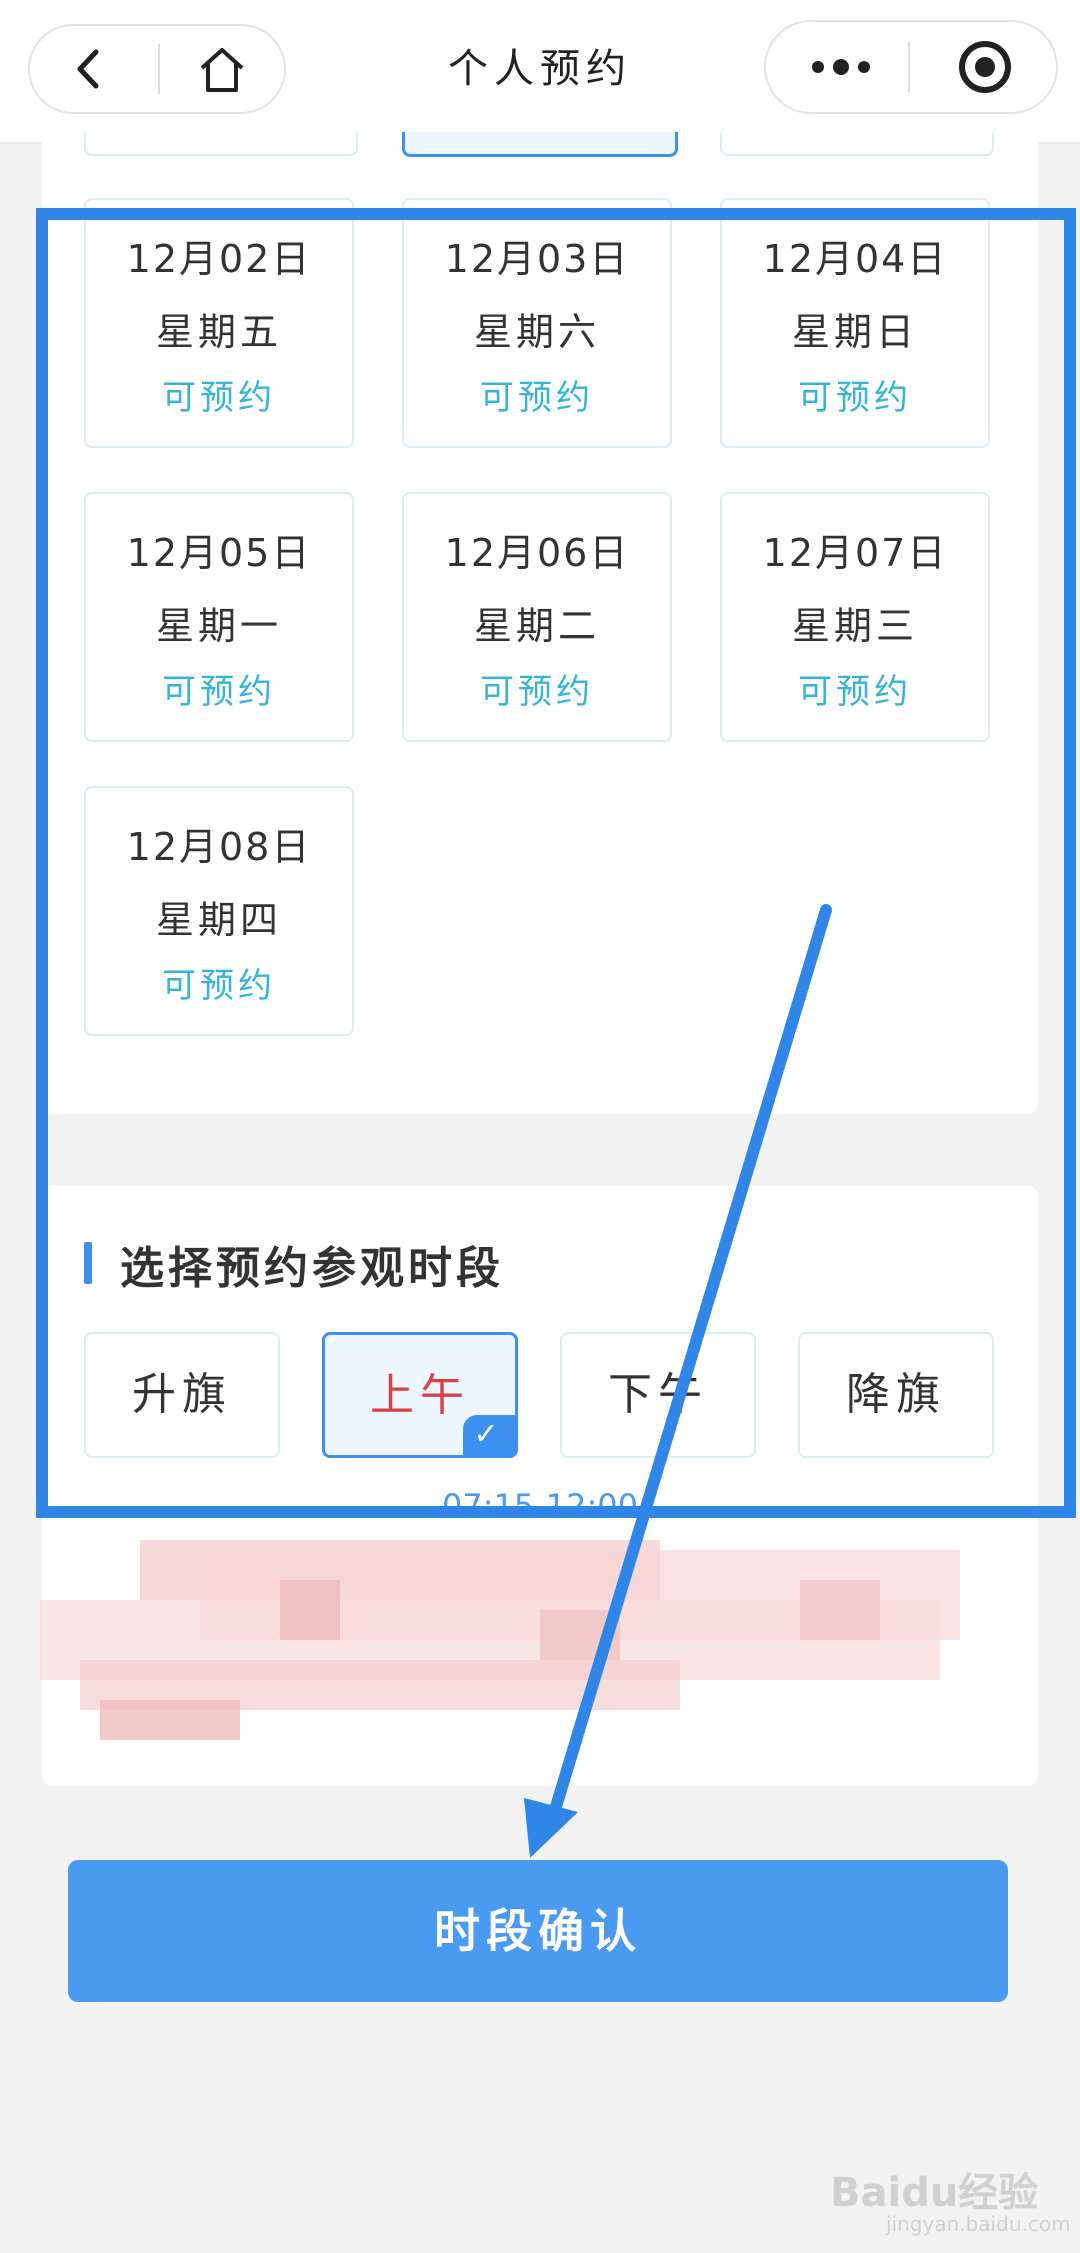  I want to click on watermark-url: jingyan.baidu.com, so click(978, 2224).